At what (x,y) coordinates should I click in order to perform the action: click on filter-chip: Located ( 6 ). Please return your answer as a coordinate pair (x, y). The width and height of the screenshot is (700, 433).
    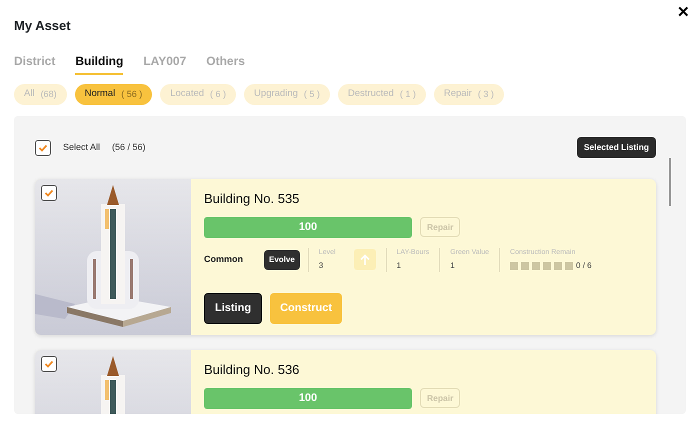
    Looking at the image, I should click on (198, 94).